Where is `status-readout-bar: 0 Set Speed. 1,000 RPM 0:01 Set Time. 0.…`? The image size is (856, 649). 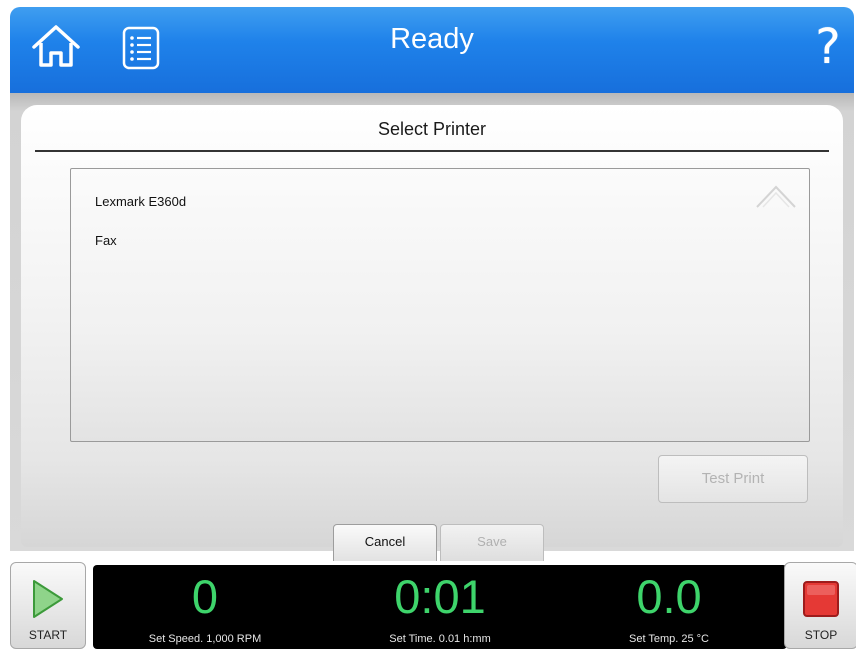 status-readout-bar: 0 Set Speed. 1,000 RPM 0:01 Set Time. 0.… is located at coordinates (440, 607).